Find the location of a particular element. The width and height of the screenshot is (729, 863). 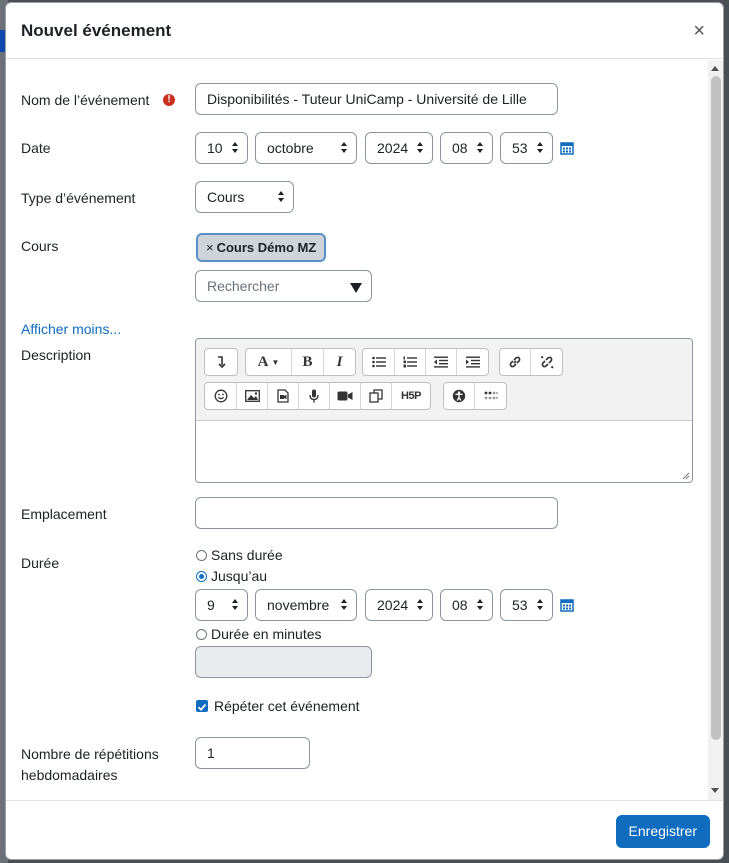

duration-minutes-radio is located at coordinates (201, 634).